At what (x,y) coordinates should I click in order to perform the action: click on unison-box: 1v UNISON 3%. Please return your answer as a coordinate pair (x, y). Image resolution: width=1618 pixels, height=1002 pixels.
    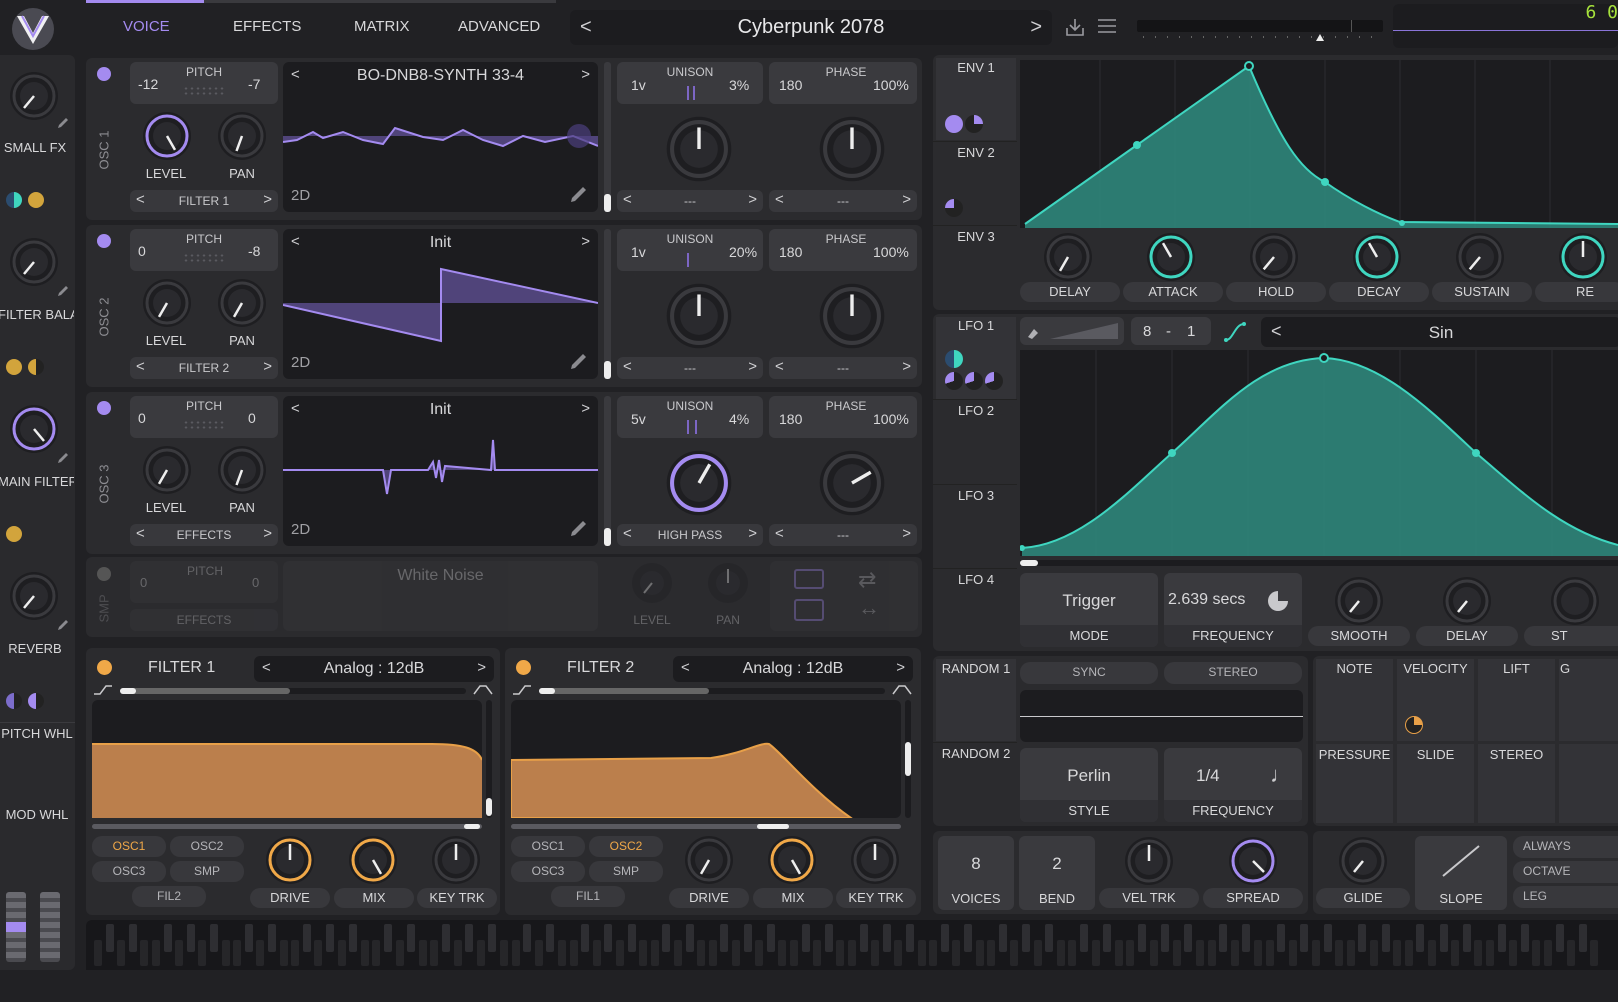
    Looking at the image, I should click on (690, 83).